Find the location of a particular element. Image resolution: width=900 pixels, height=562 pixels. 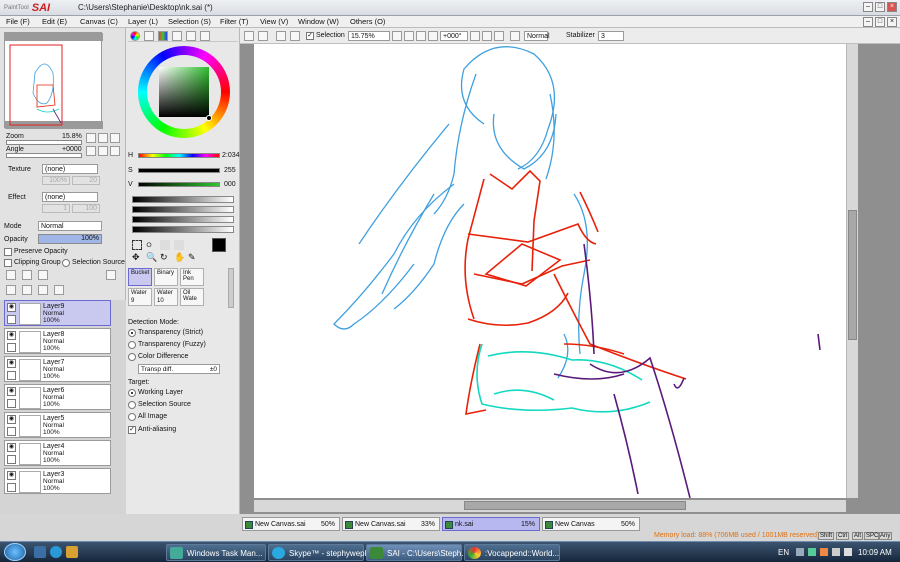

network-icon is located at coordinates (836, 552).